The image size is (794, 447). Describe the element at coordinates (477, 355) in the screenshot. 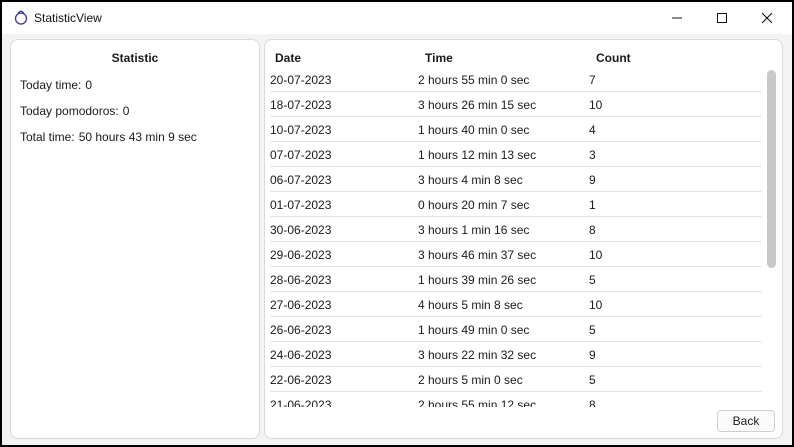

I see `row-time: 3 hours 22 min 32 sec` at that location.